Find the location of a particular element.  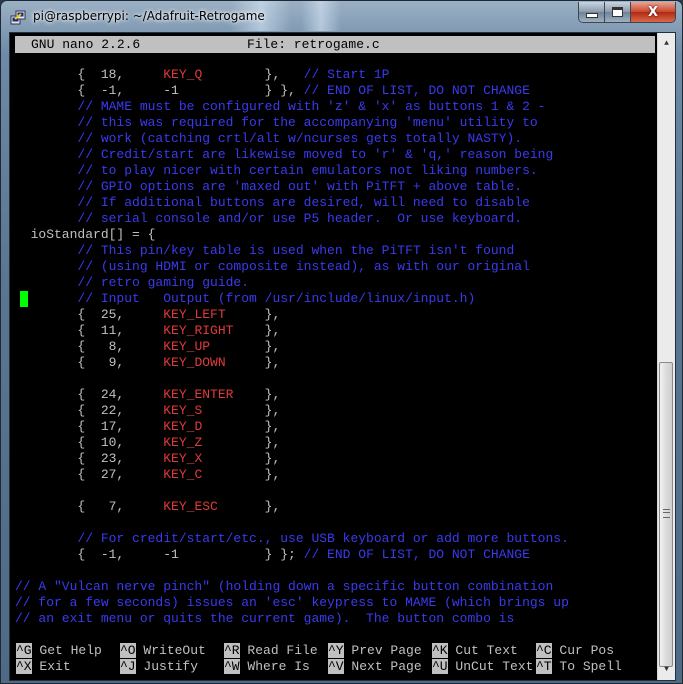

code-line: { 27, KEY_C }, is located at coordinates (147, 475).